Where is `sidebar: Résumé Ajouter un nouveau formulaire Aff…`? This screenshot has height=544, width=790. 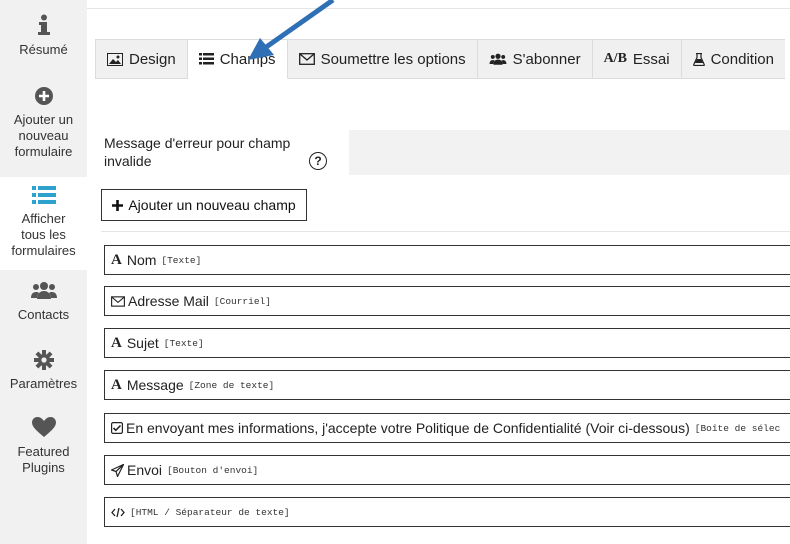 sidebar: Résumé Ajouter un nouveau formulaire Aff… is located at coordinates (43, 272).